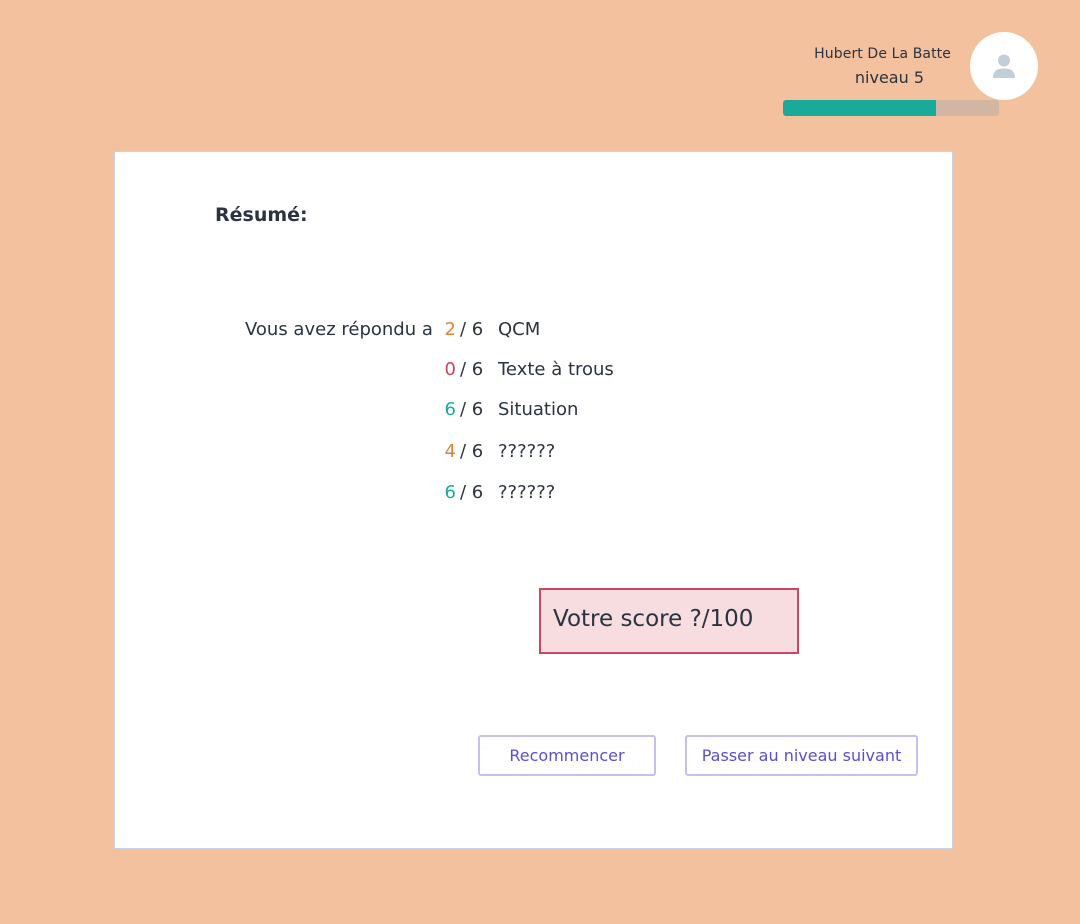 The width and height of the screenshot is (1080, 924). What do you see at coordinates (450, 451) in the screenshot?
I see `result-score: 4` at bounding box center [450, 451].